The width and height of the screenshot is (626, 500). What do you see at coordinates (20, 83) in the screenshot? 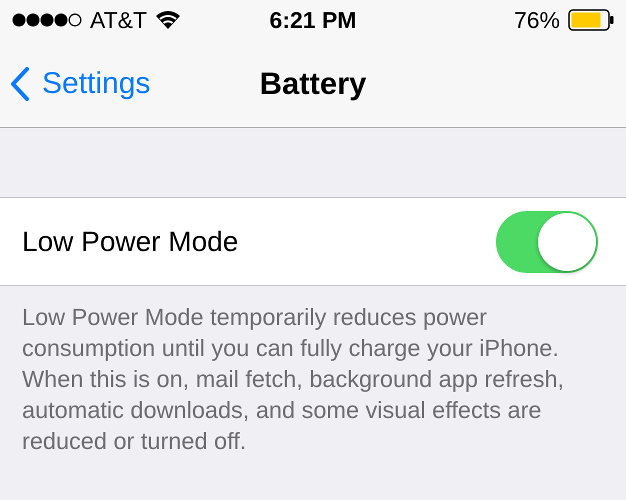
I see `chevron-left-icon` at bounding box center [20, 83].